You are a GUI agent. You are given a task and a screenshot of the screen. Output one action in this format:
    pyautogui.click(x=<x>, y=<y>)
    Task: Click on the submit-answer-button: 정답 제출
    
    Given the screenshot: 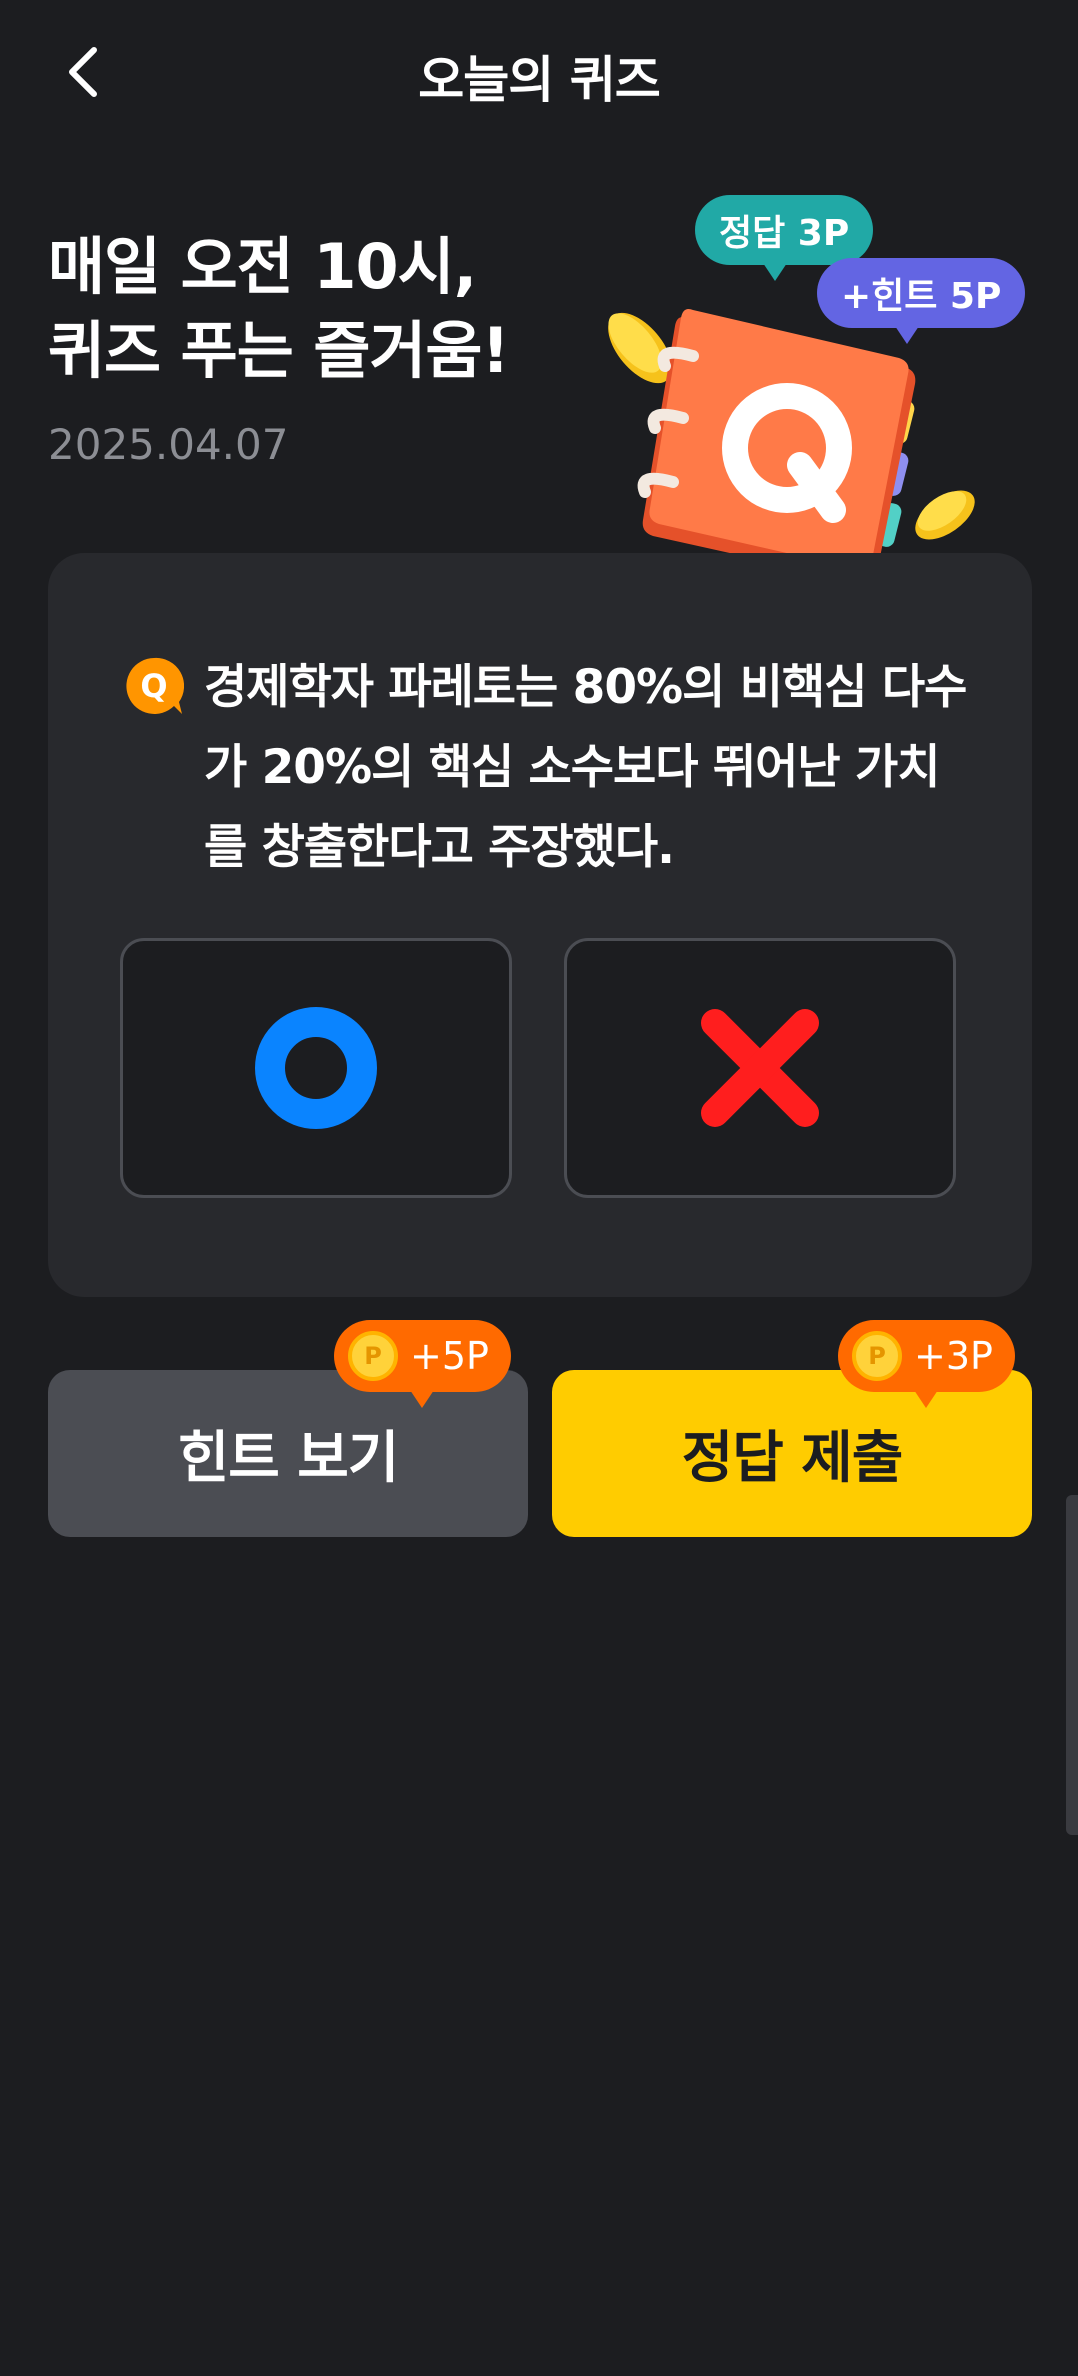 What is the action you would take?
    pyautogui.click(x=792, y=1453)
    